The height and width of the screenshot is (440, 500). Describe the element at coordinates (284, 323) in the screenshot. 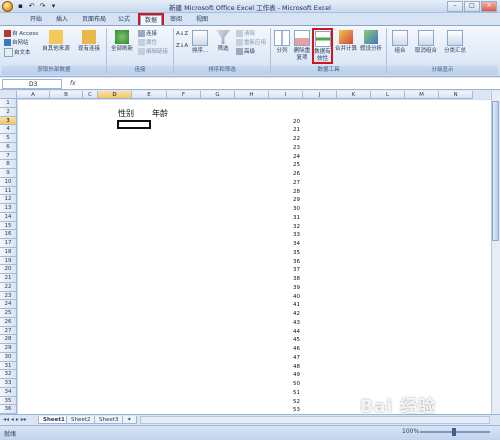

I see `cell-I26: 43` at that location.